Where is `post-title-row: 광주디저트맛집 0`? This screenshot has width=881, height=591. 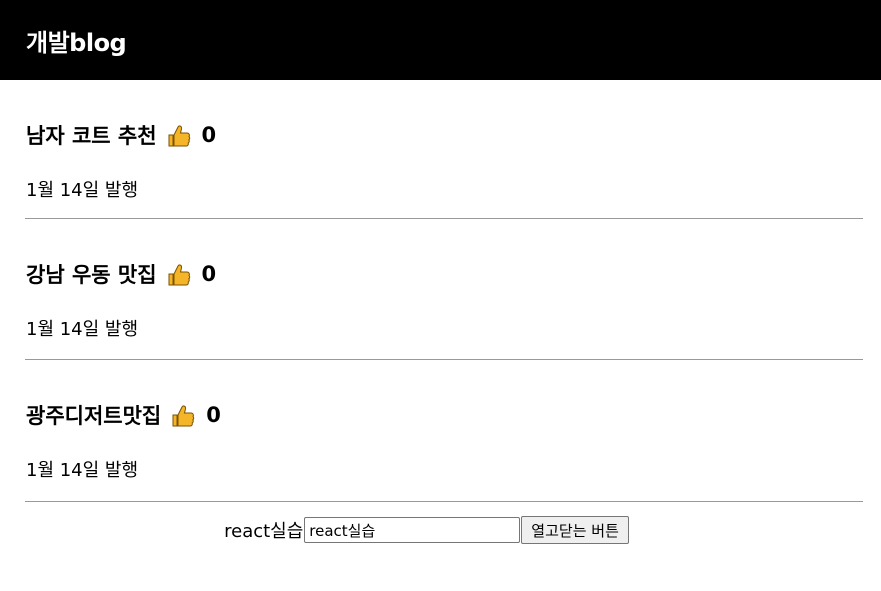 post-title-row: 광주디저트맛집 0 is located at coordinates (123, 415).